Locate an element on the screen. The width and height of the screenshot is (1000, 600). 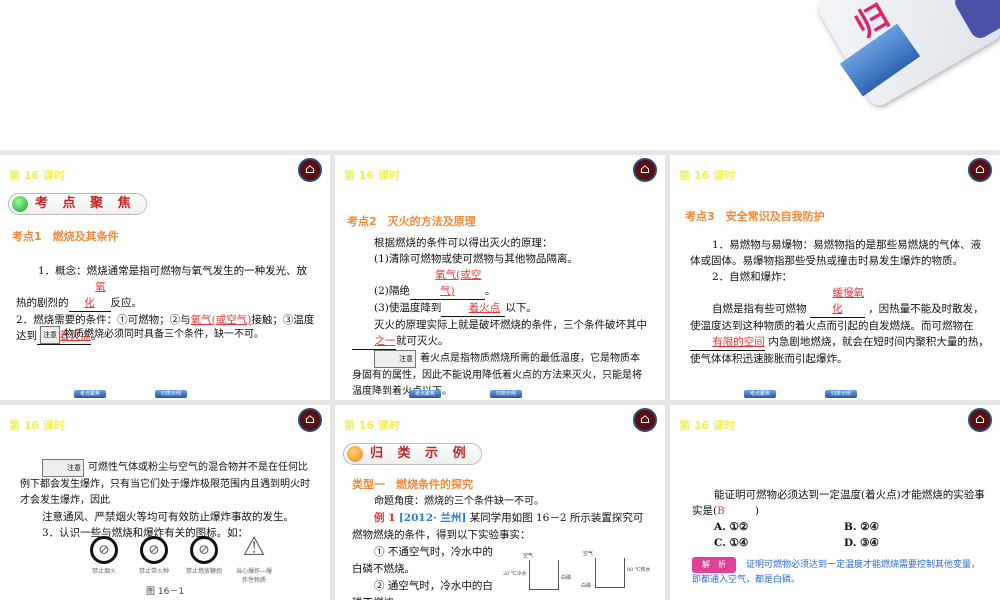
answer: 之一 is located at coordinates (385, 341).